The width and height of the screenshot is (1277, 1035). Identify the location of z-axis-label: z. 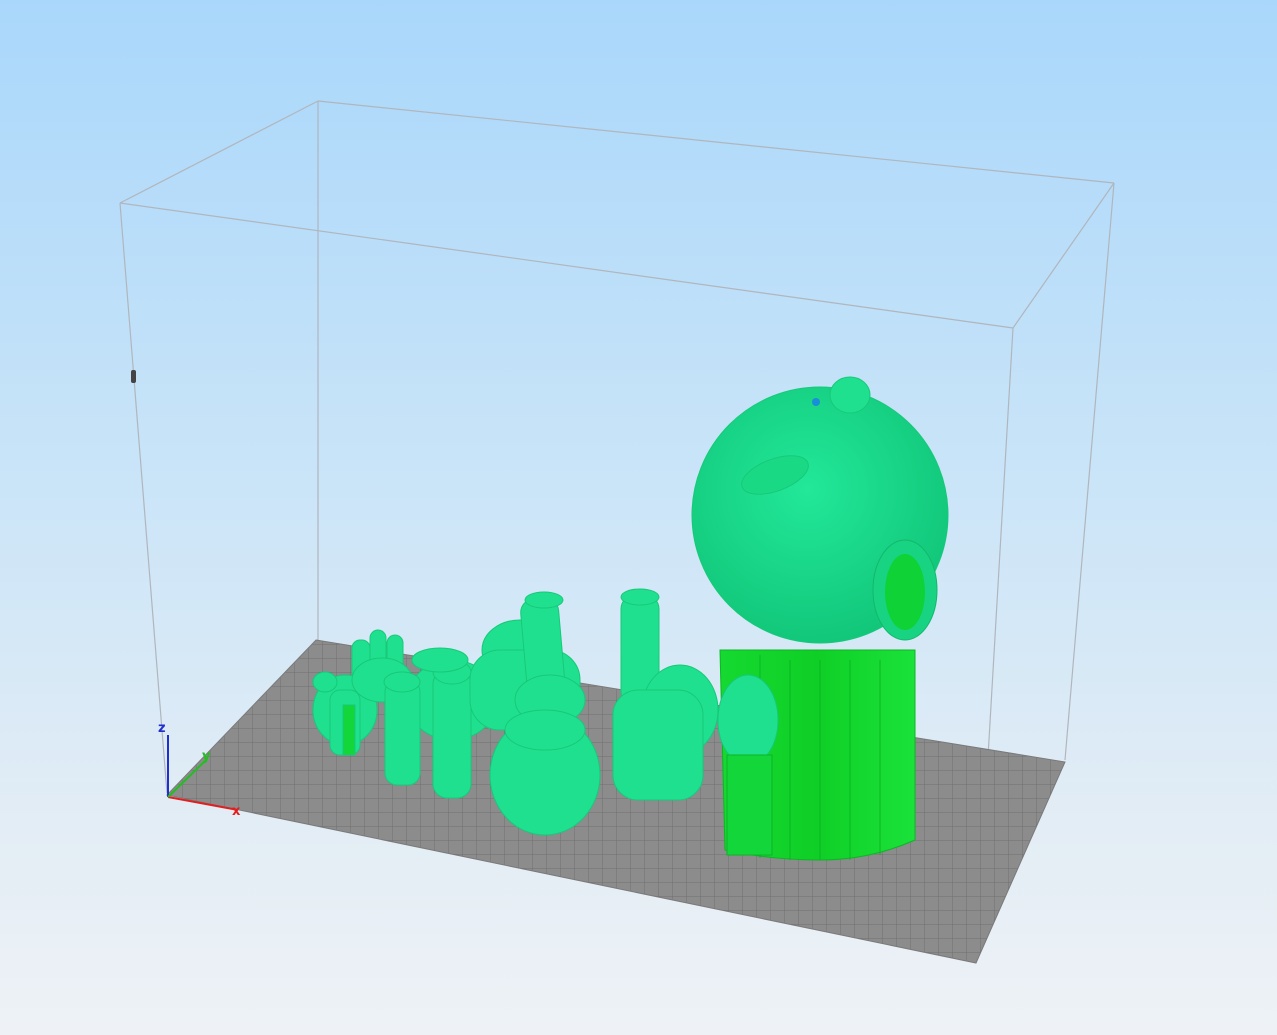
(162, 728).